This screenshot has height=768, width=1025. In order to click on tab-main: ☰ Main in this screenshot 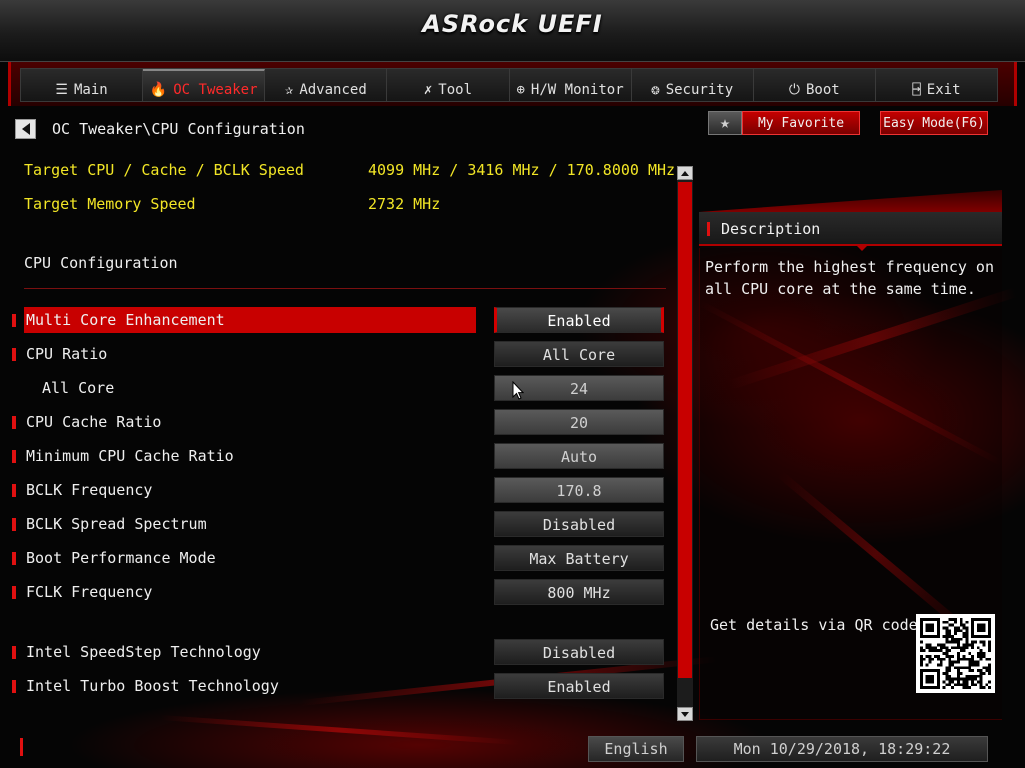, I will do `click(82, 85)`.